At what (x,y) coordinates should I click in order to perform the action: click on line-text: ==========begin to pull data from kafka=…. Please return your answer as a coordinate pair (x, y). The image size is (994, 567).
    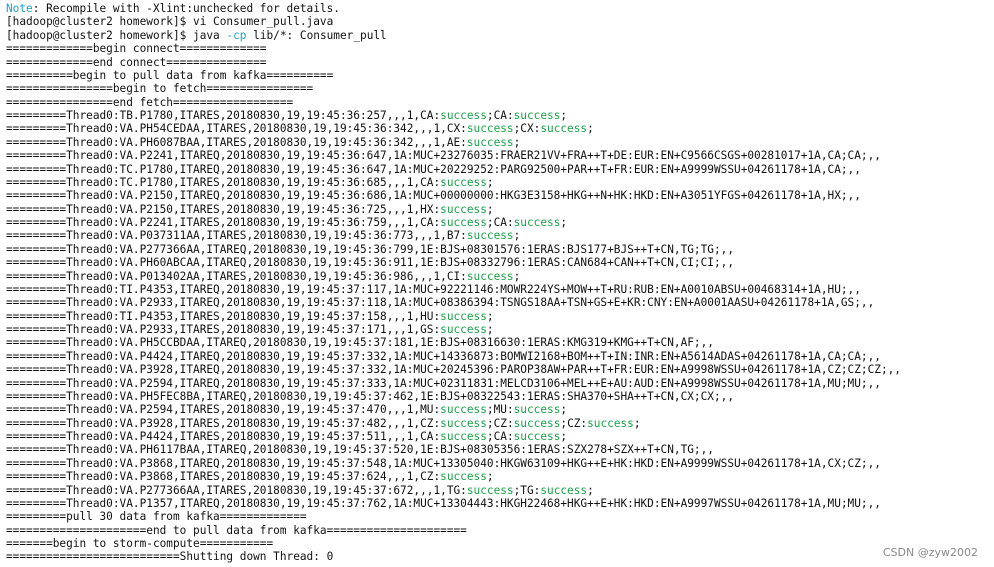
    Looking at the image, I should click on (170, 75).